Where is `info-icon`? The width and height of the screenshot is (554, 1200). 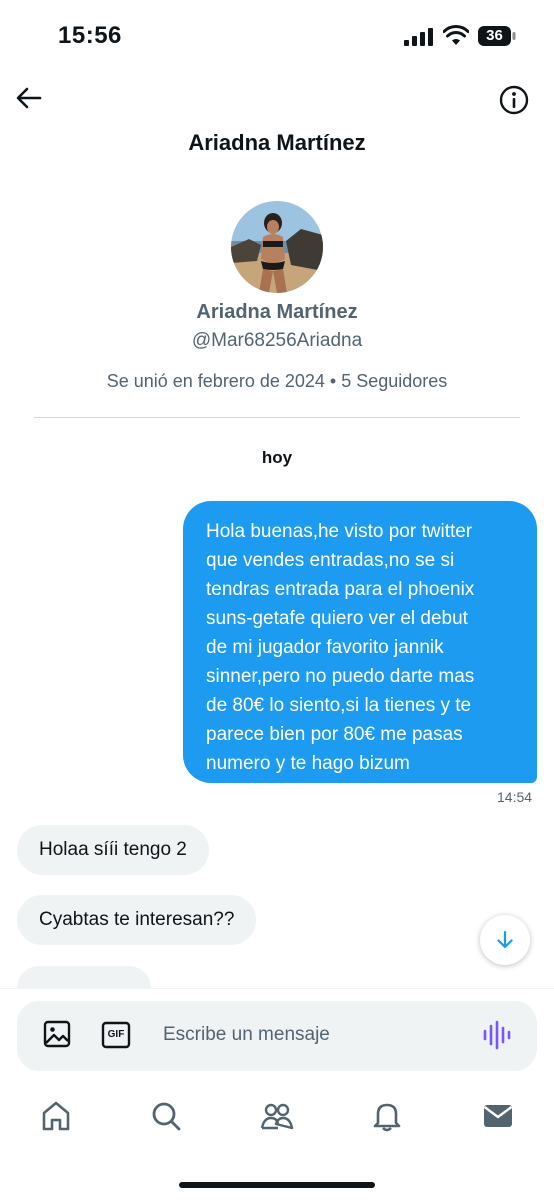
info-icon is located at coordinates (514, 100).